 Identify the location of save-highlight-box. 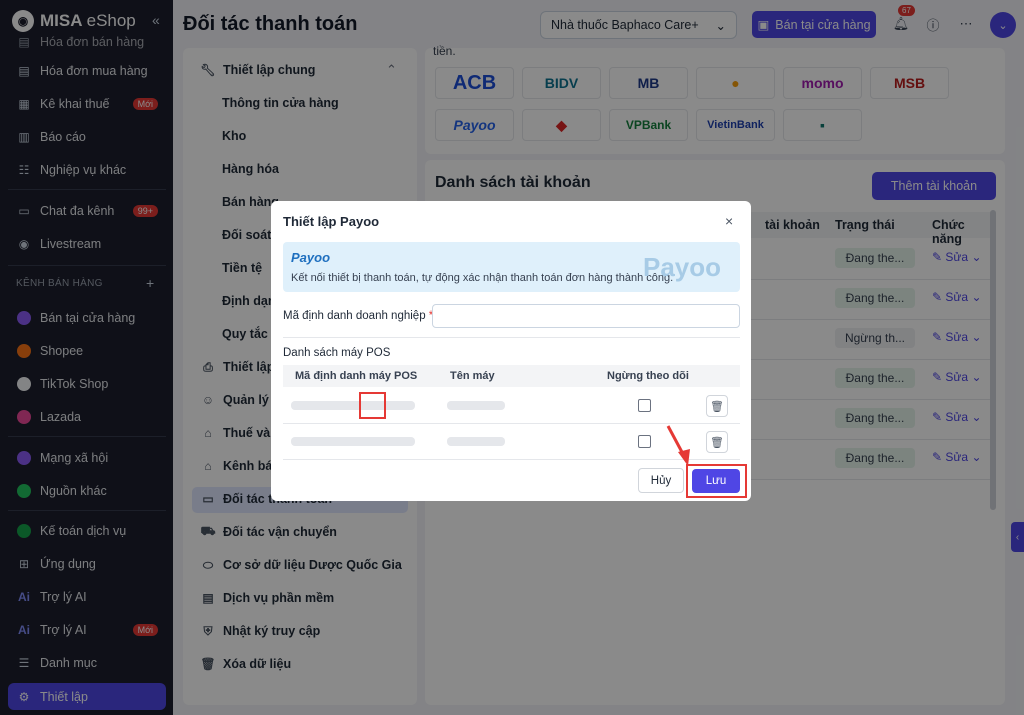
(716, 481).